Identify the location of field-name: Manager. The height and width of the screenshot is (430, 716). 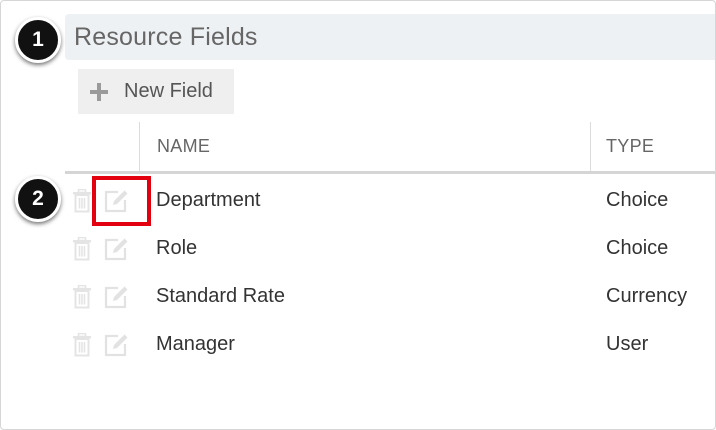
(195, 344).